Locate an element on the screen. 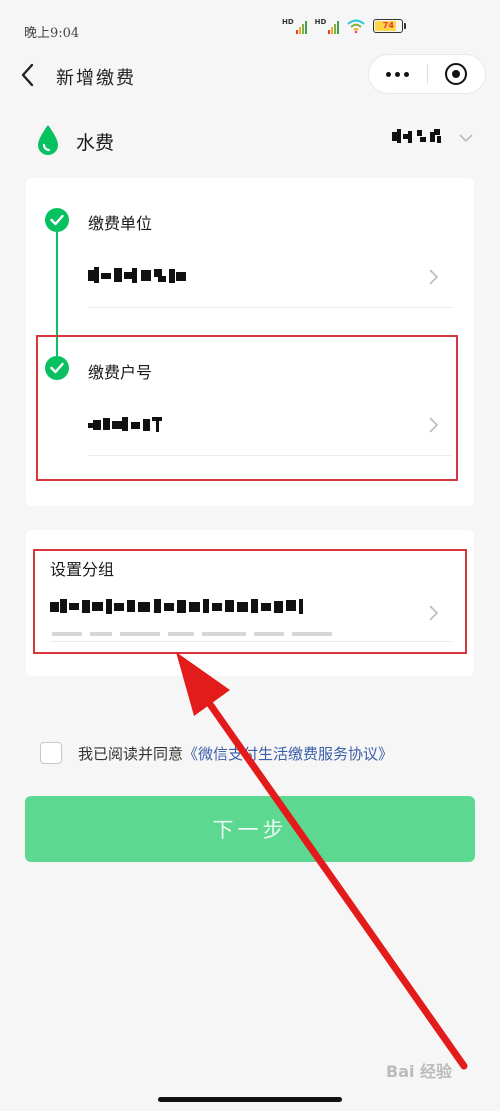  mini-program-capsule is located at coordinates (427, 74).